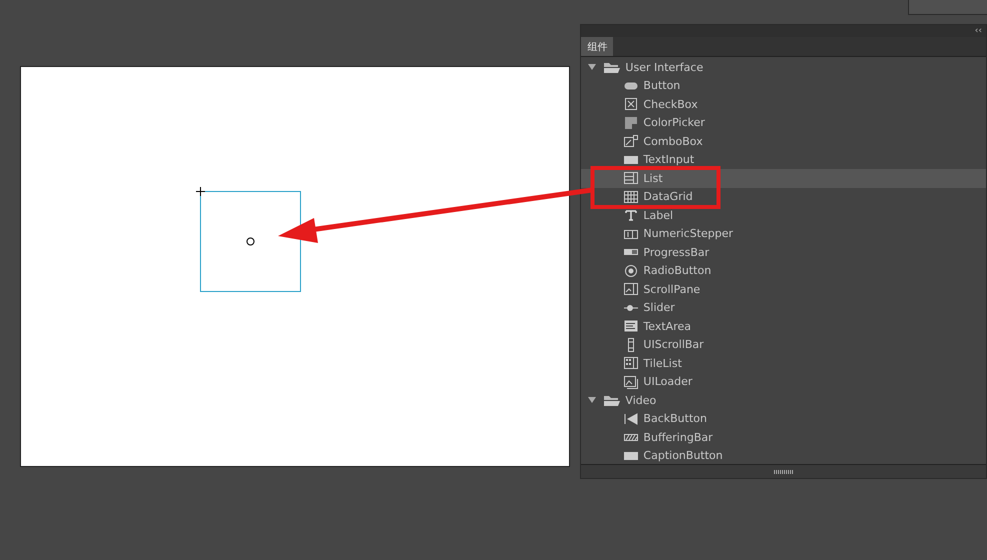  Describe the element at coordinates (783, 307) in the screenshot. I see `tree-item: Slider` at that location.